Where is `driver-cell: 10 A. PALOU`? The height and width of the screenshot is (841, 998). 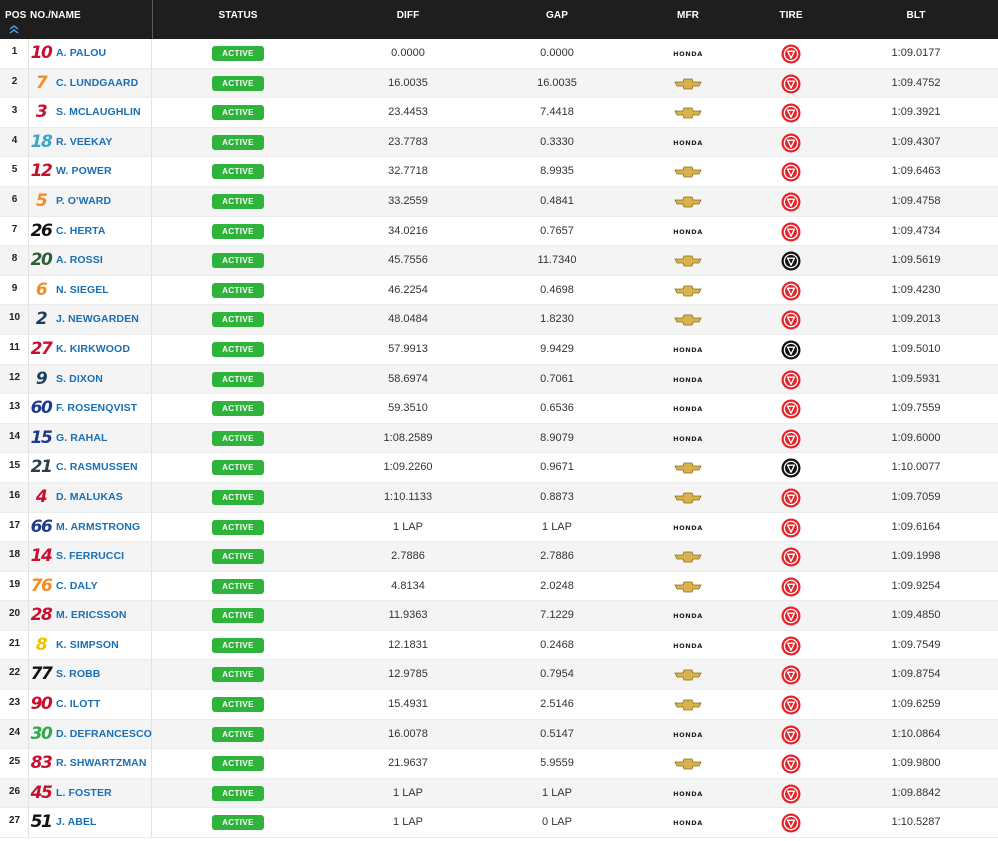 driver-cell: 10 A. PALOU is located at coordinates (90, 53).